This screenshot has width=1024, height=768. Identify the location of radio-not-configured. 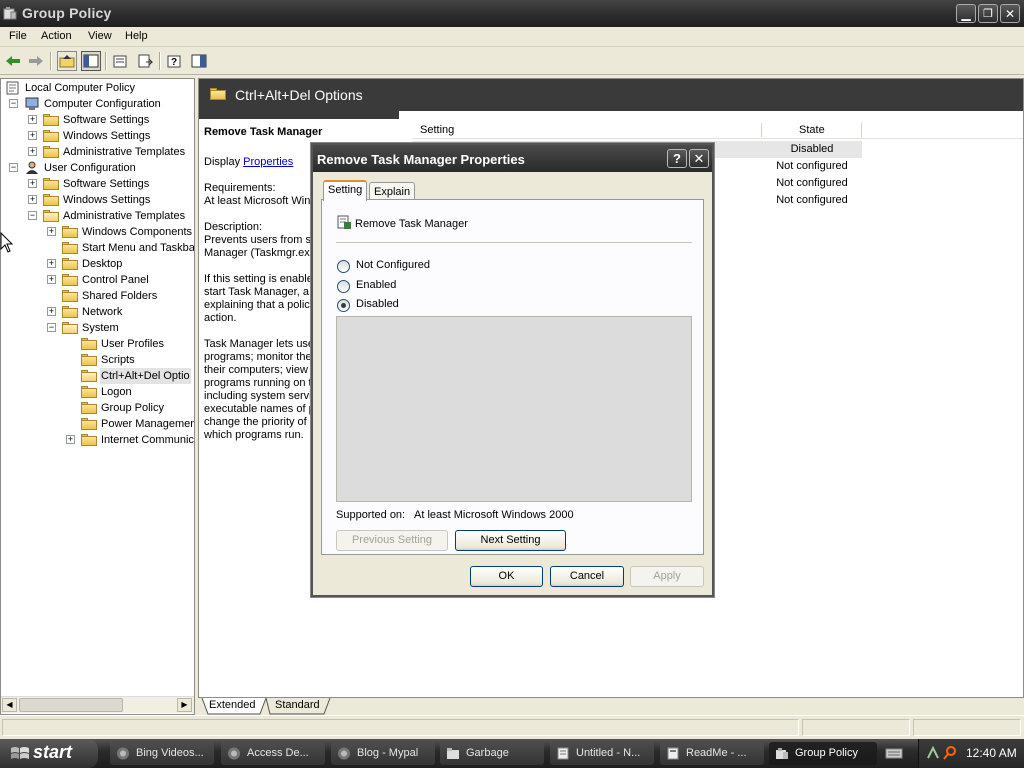
(343, 266).